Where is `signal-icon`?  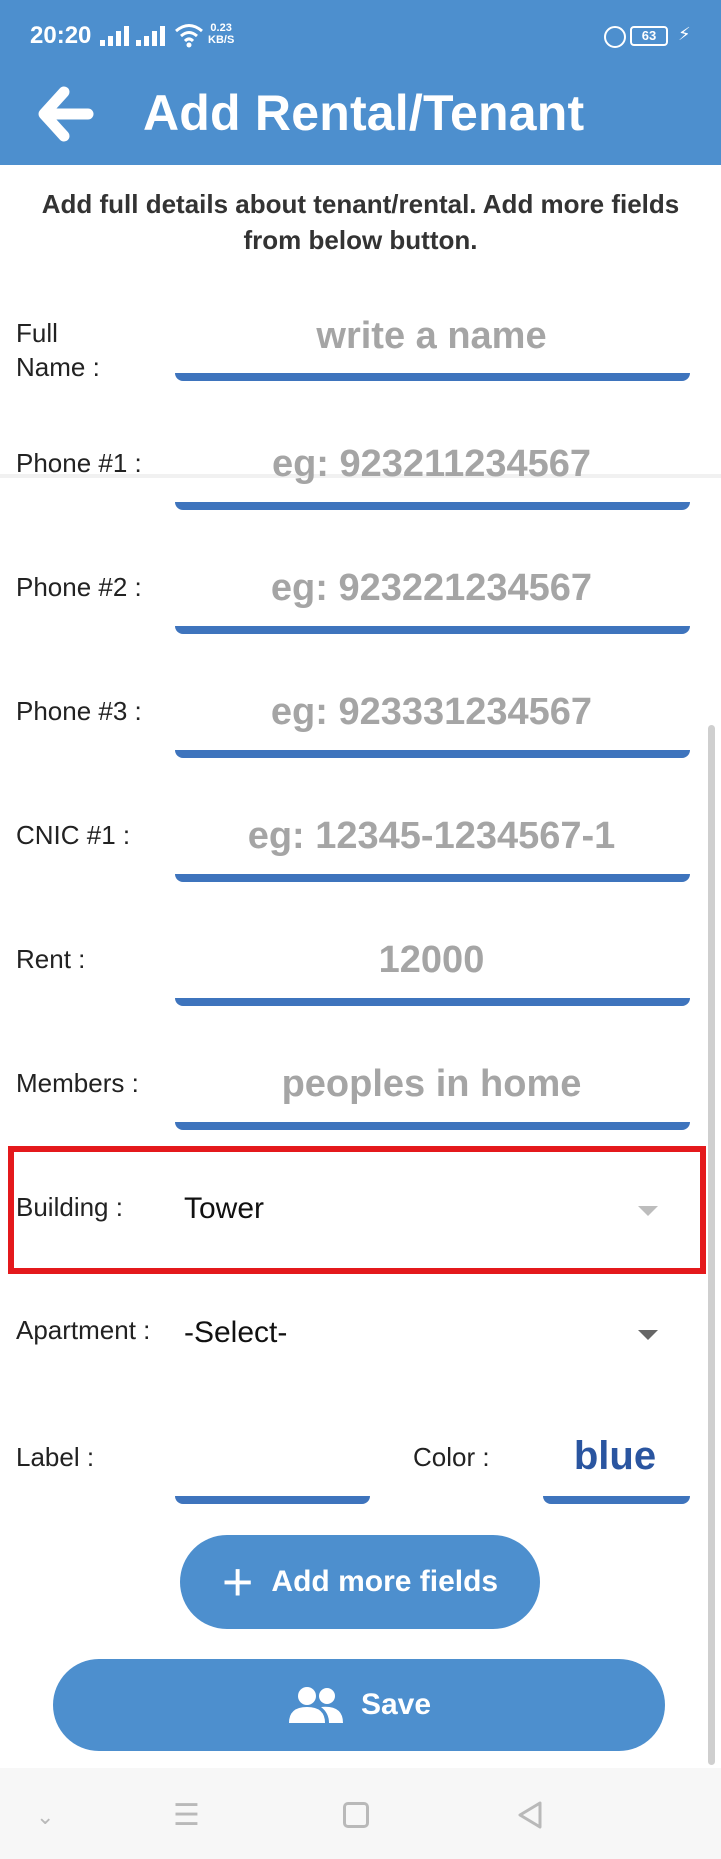 signal-icon is located at coordinates (114, 36).